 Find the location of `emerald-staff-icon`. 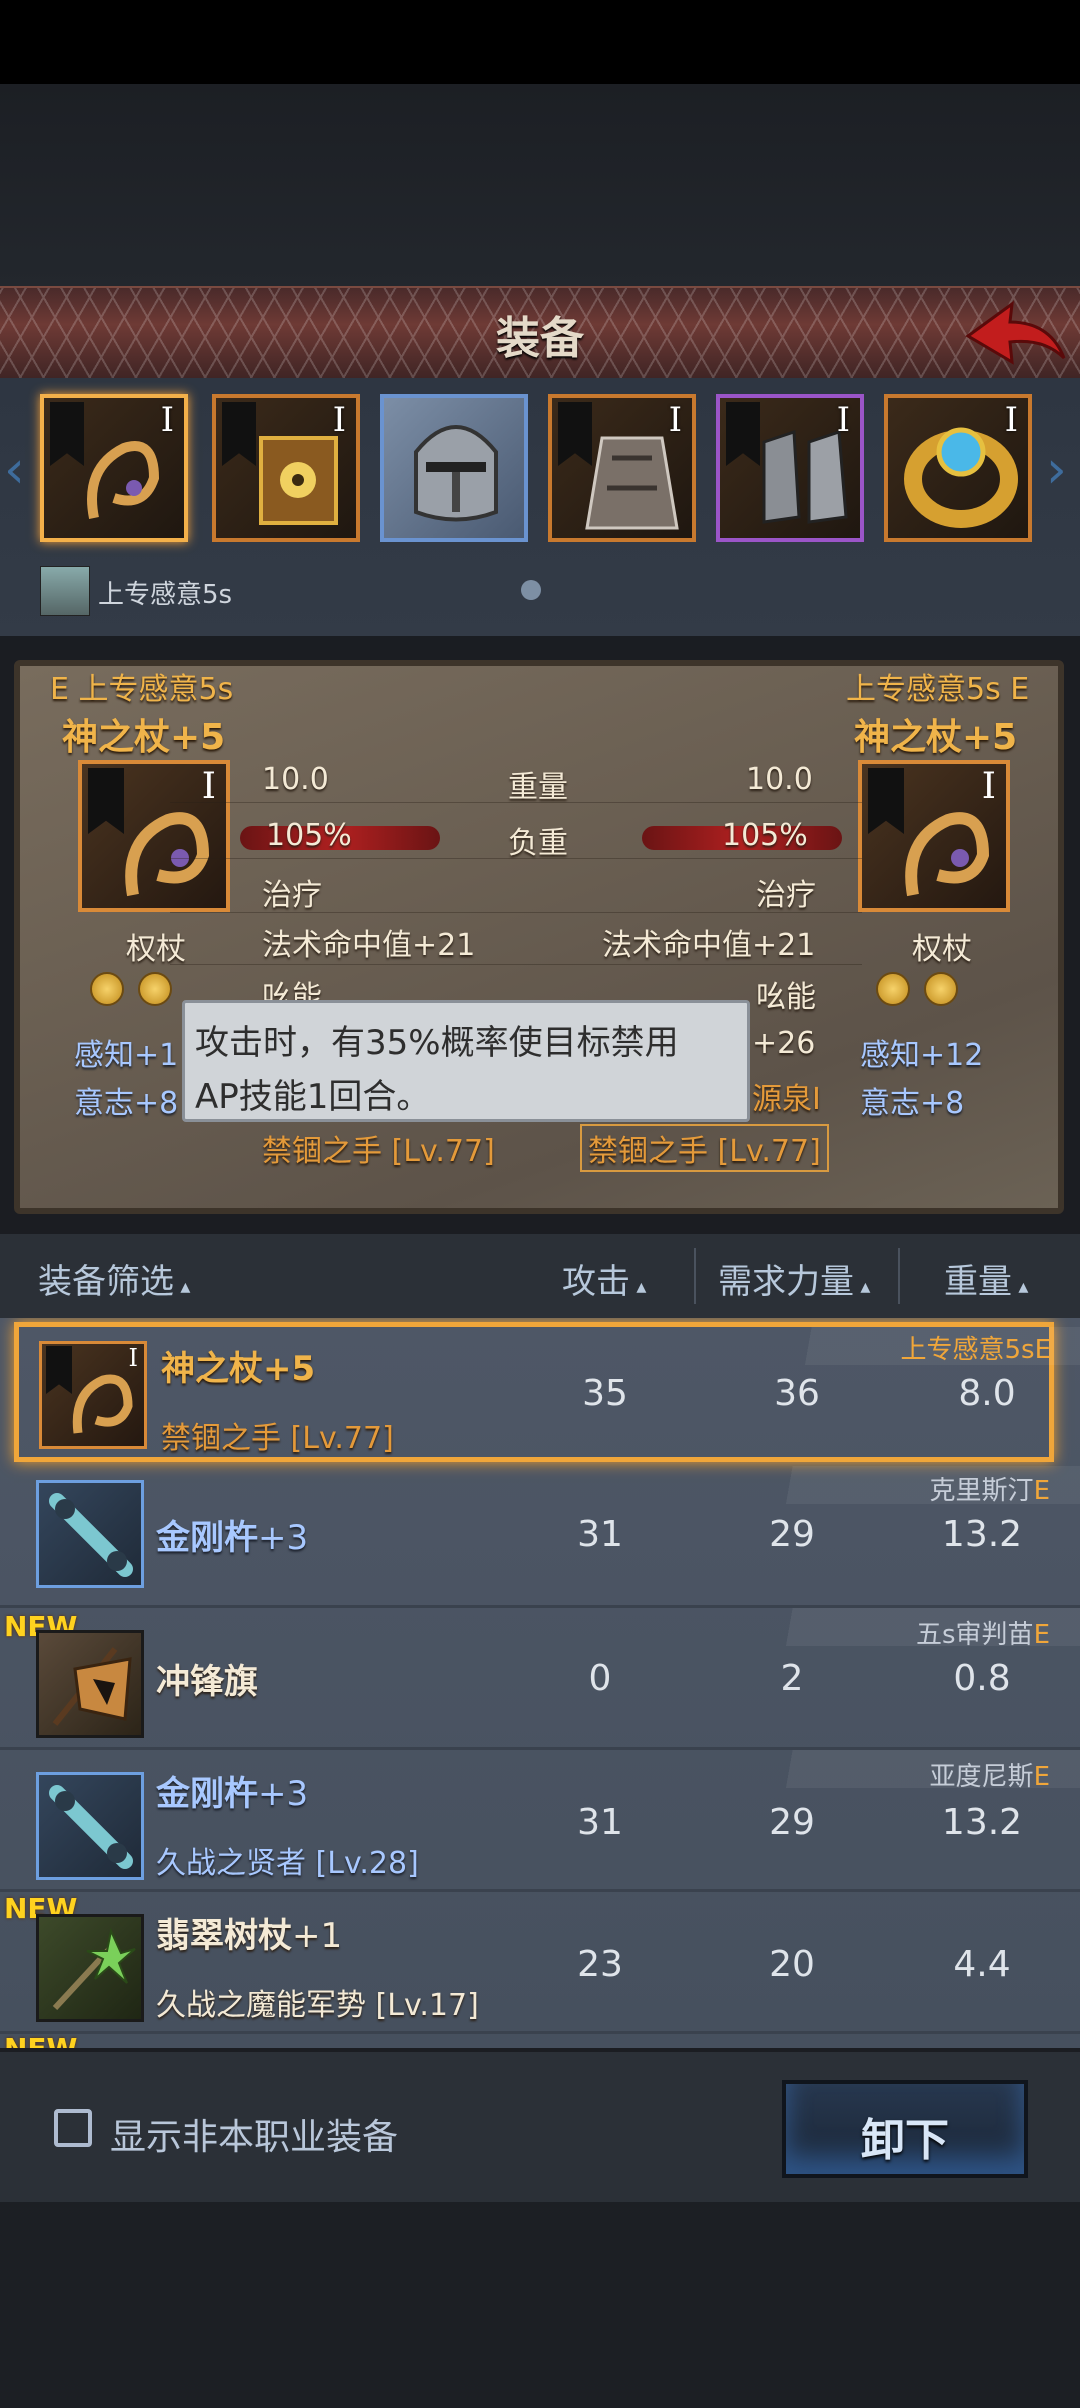

emerald-staff-icon is located at coordinates (90, 1968).